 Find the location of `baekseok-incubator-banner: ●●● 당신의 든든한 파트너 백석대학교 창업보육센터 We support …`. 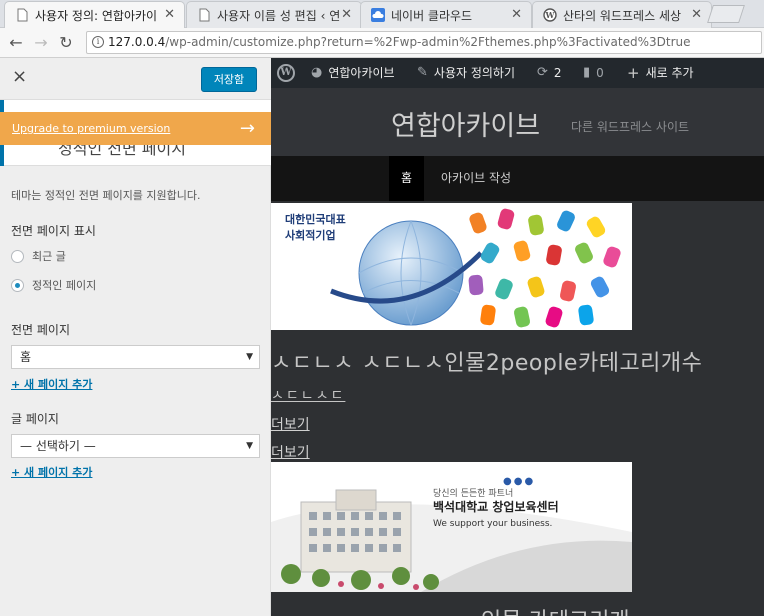

baekseok-incubator-banner: ●●● 당신의 든든한 파트너 백석대학교 창업보육센터 We support … is located at coordinates (451, 527).